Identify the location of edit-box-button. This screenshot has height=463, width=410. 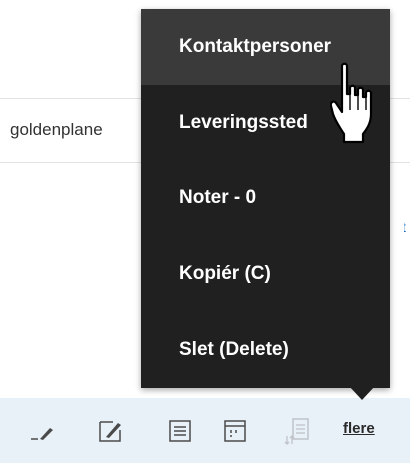
(111, 431).